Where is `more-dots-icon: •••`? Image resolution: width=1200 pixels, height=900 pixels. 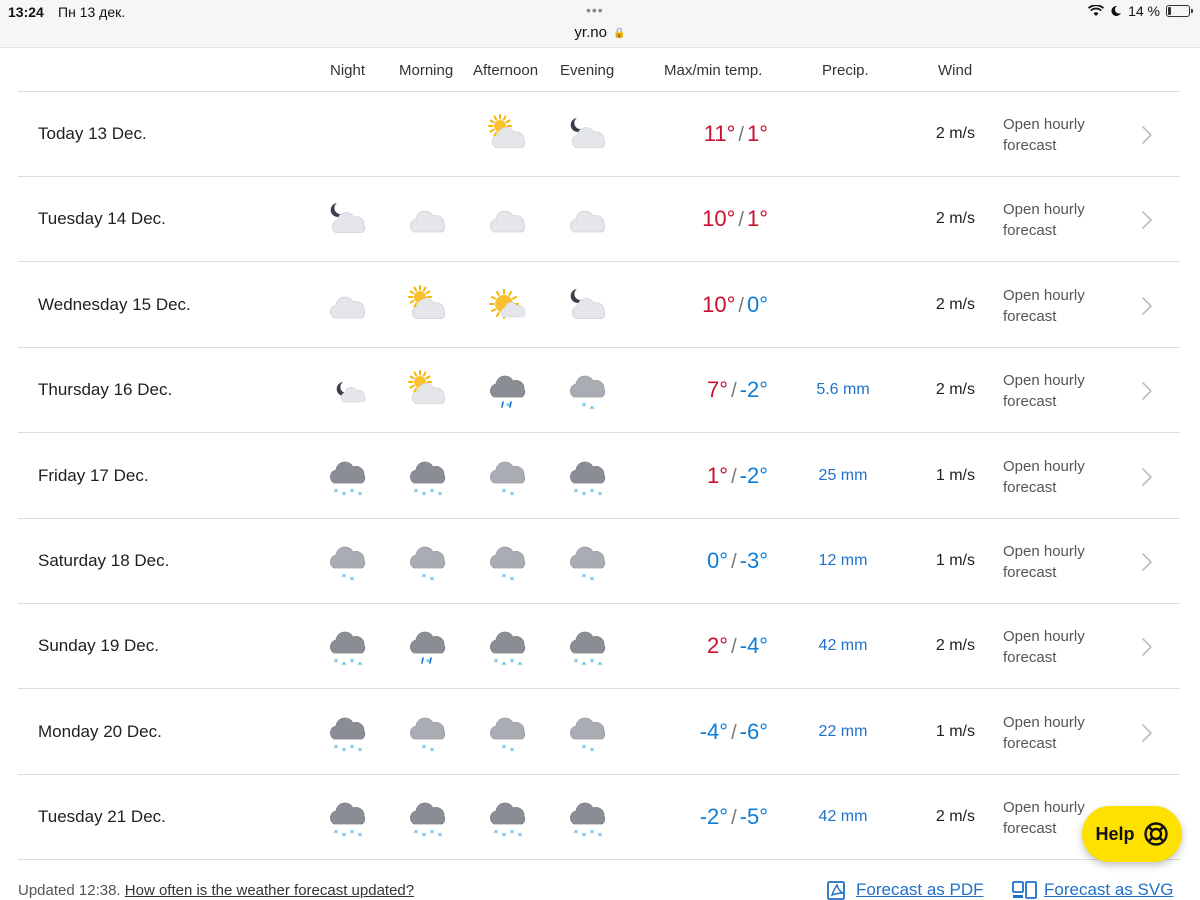
more-dots-icon: ••• is located at coordinates (595, 10).